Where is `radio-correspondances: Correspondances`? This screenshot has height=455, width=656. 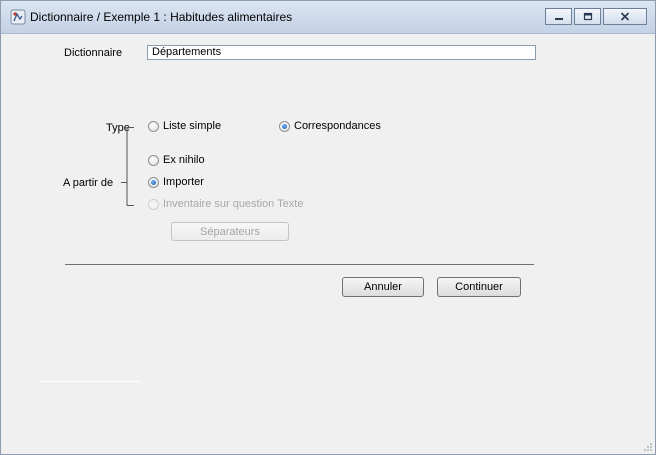
radio-correspondances: Correspondances is located at coordinates (330, 126).